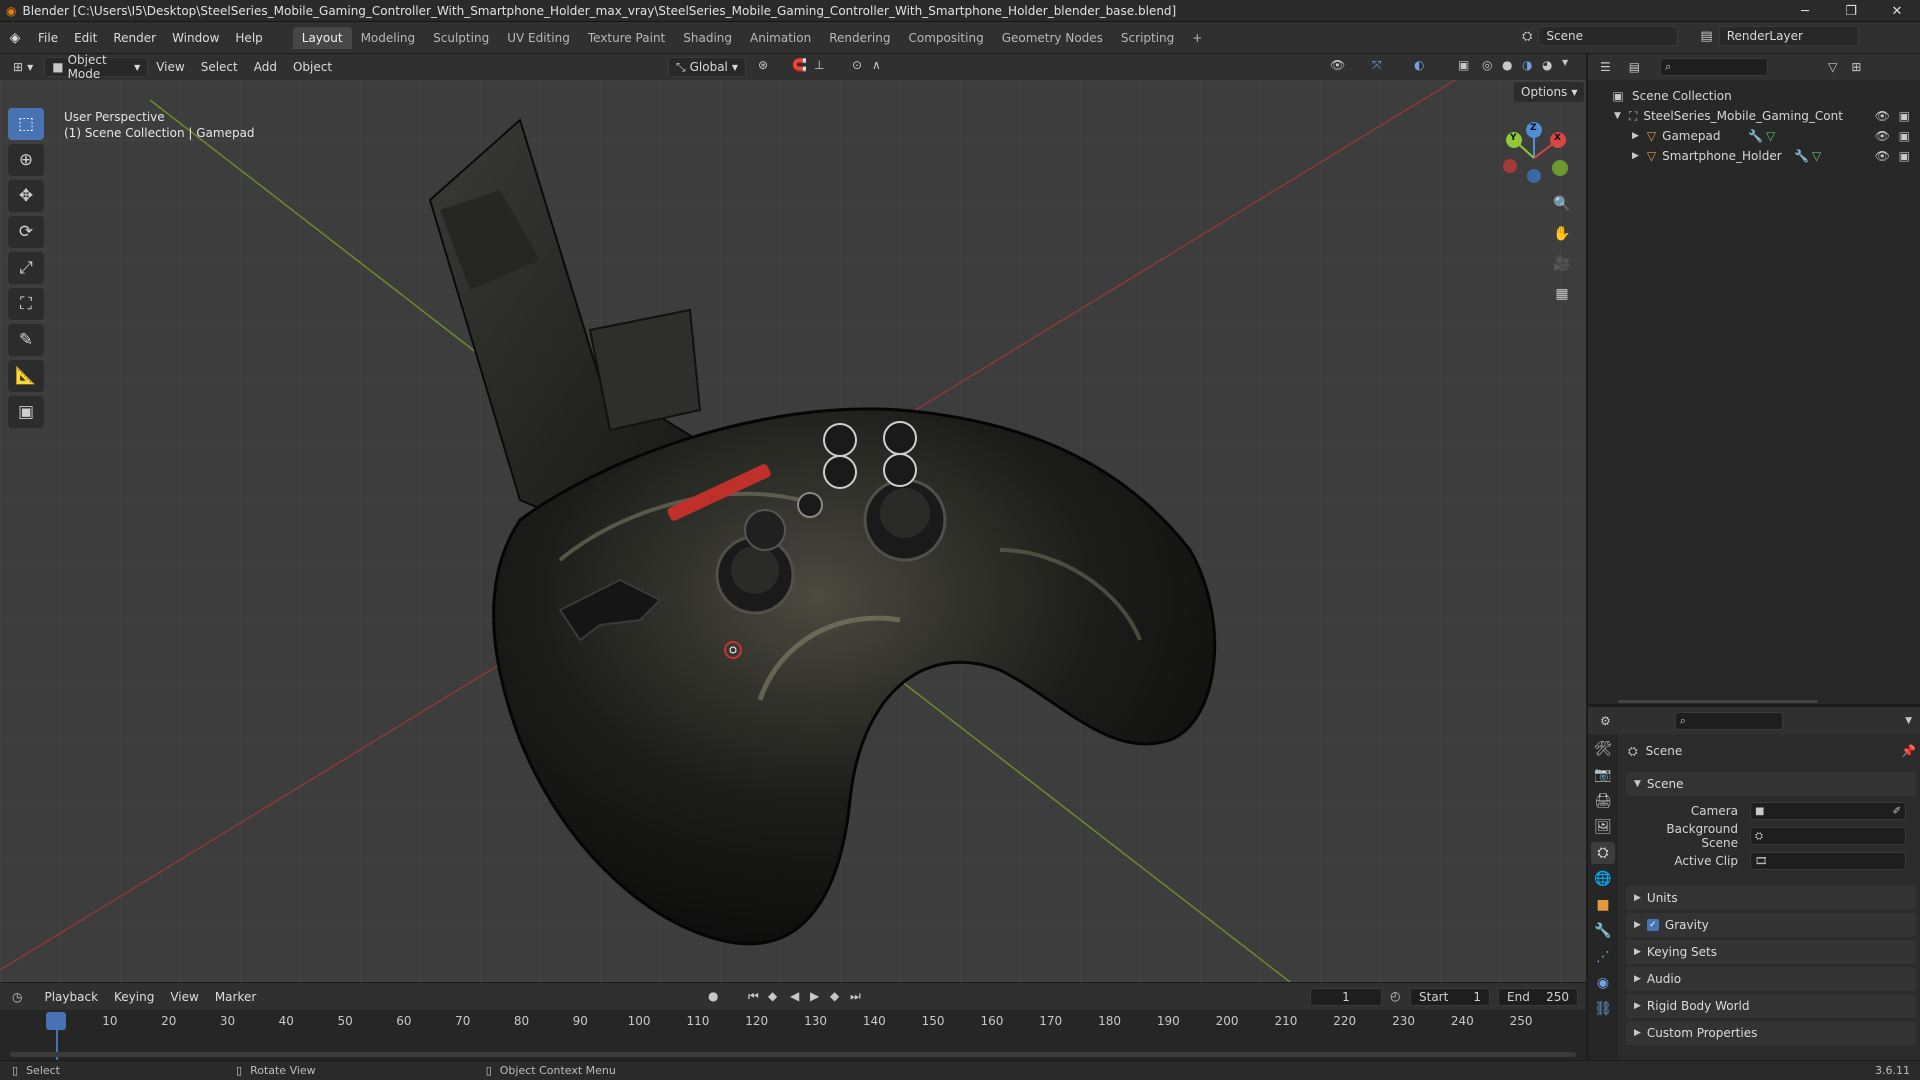 The image size is (1920, 1080). I want to click on particles-tab-icon: ⋰, so click(1603, 957).